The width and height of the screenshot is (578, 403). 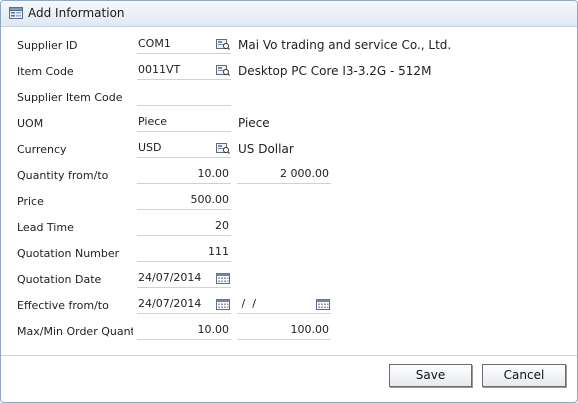 What do you see at coordinates (184, 97) in the screenshot?
I see `supplier-item-code-field` at bounding box center [184, 97].